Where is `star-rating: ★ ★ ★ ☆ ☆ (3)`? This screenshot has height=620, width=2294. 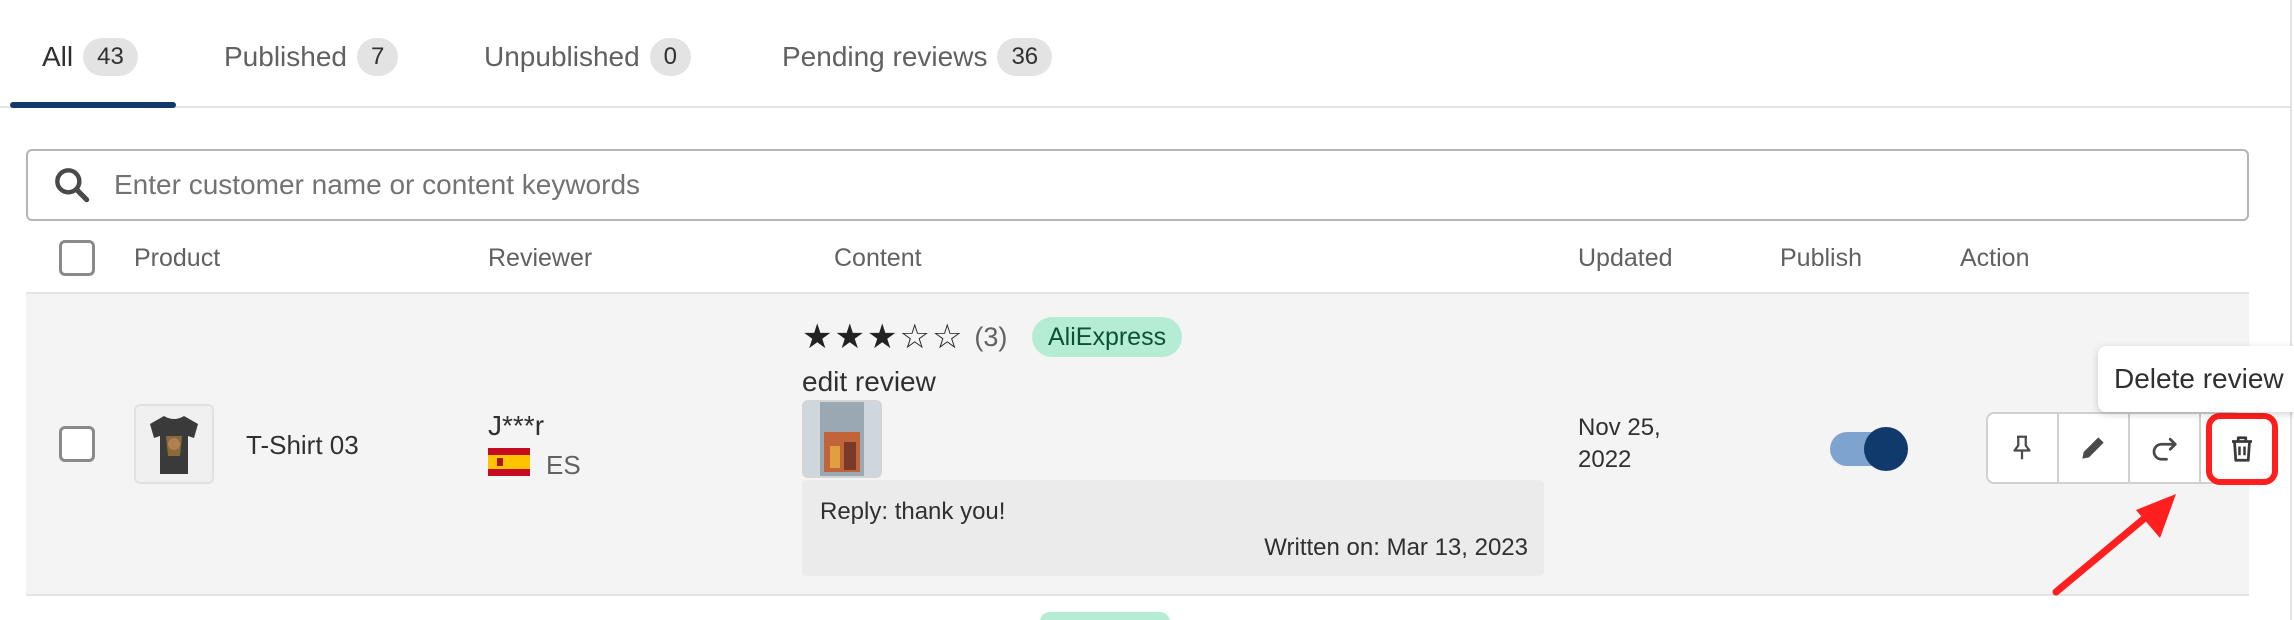 star-rating: ★ ★ ★ ☆ ☆ (3) is located at coordinates (904, 337).